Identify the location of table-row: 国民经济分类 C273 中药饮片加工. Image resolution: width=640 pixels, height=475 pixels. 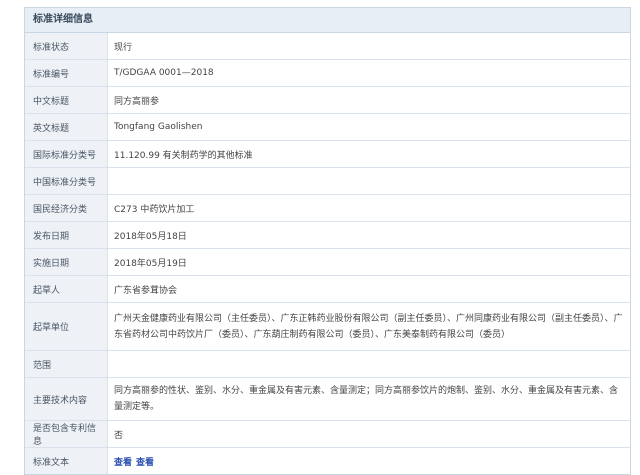
(327, 208).